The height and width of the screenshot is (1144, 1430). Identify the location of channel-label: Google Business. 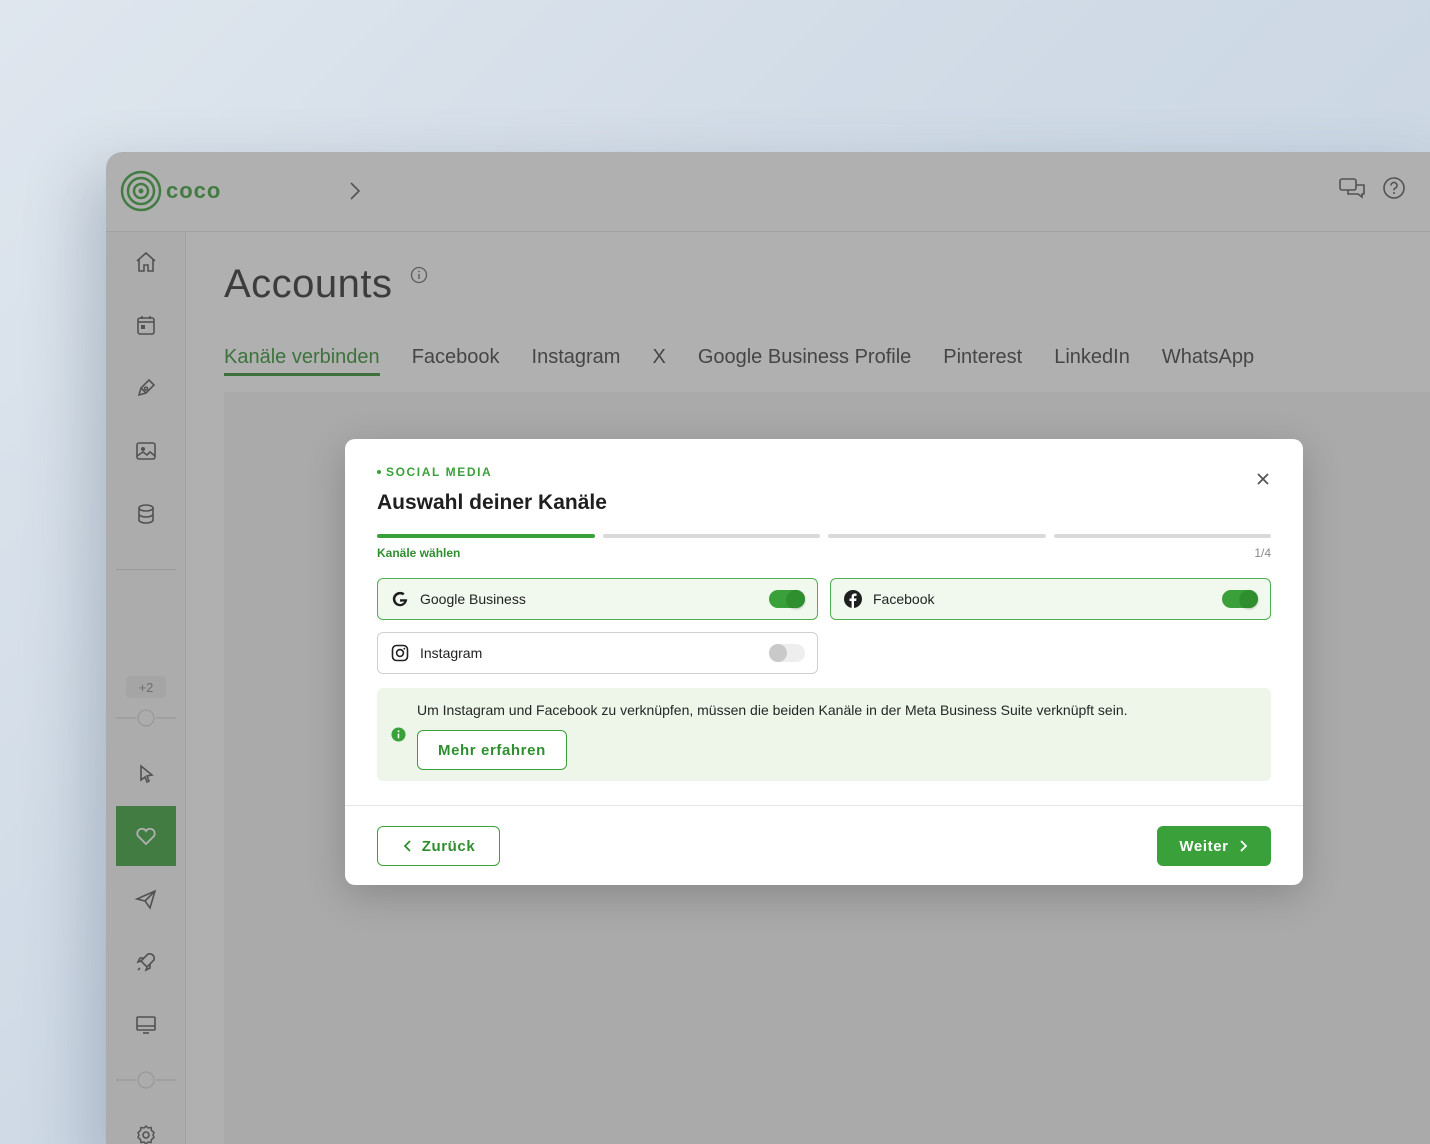
(473, 599).